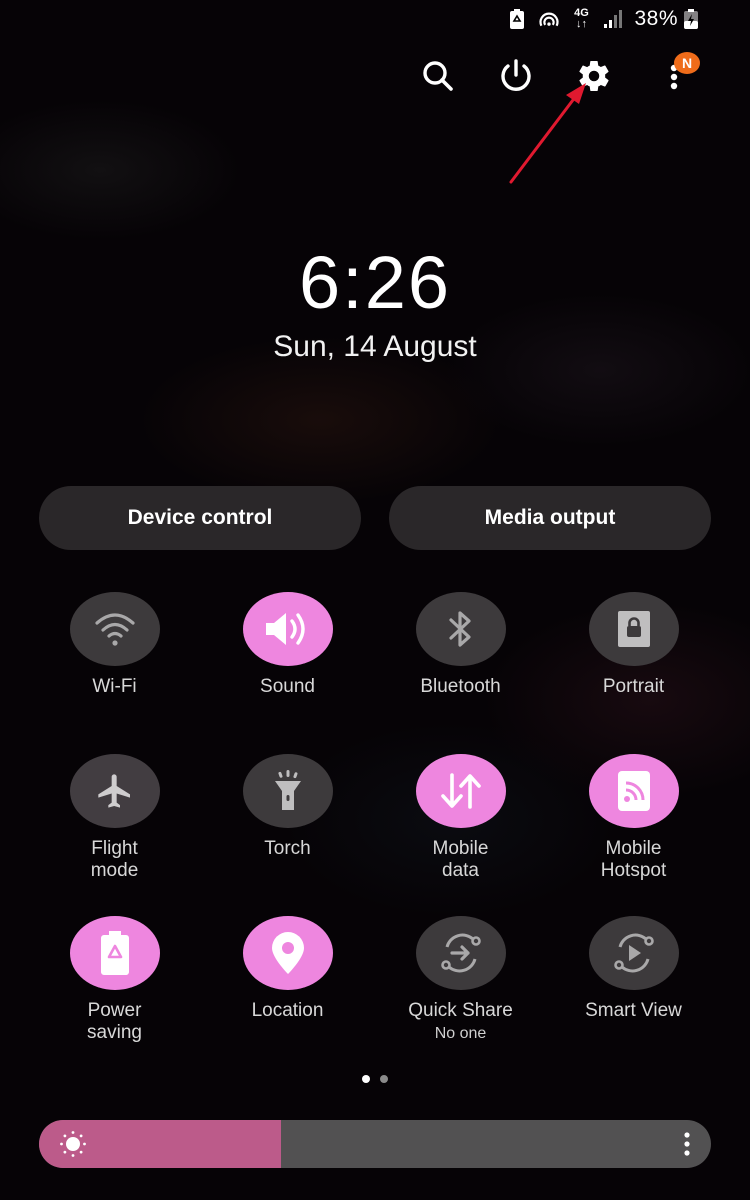 This screenshot has width=750, height=1200. What do you see at coordinates (375, 346) in the screenshot?
I see `clock-date: Sun, 14 August` at bounding box center [375, 346].